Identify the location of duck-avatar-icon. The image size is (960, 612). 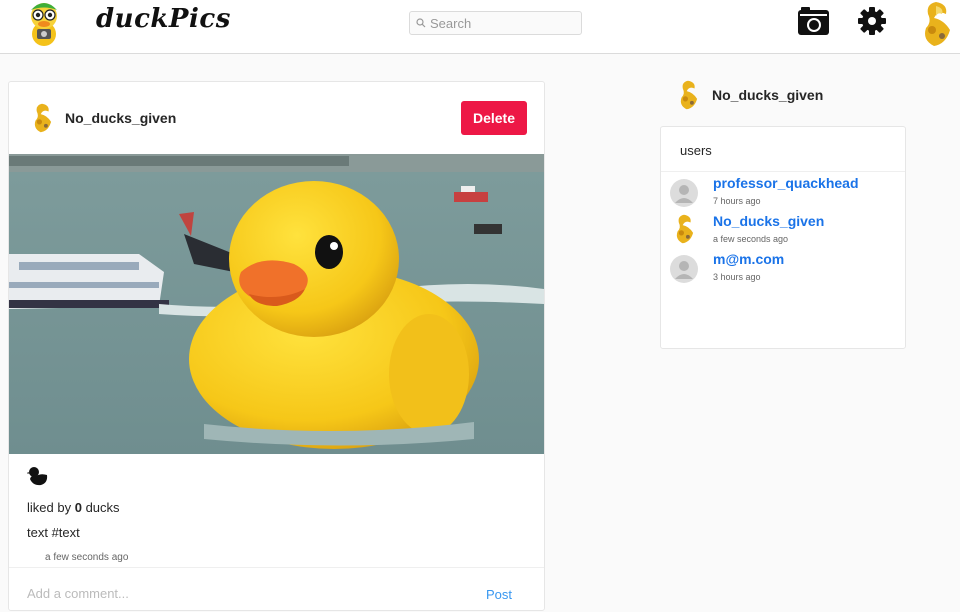
(684, 229).